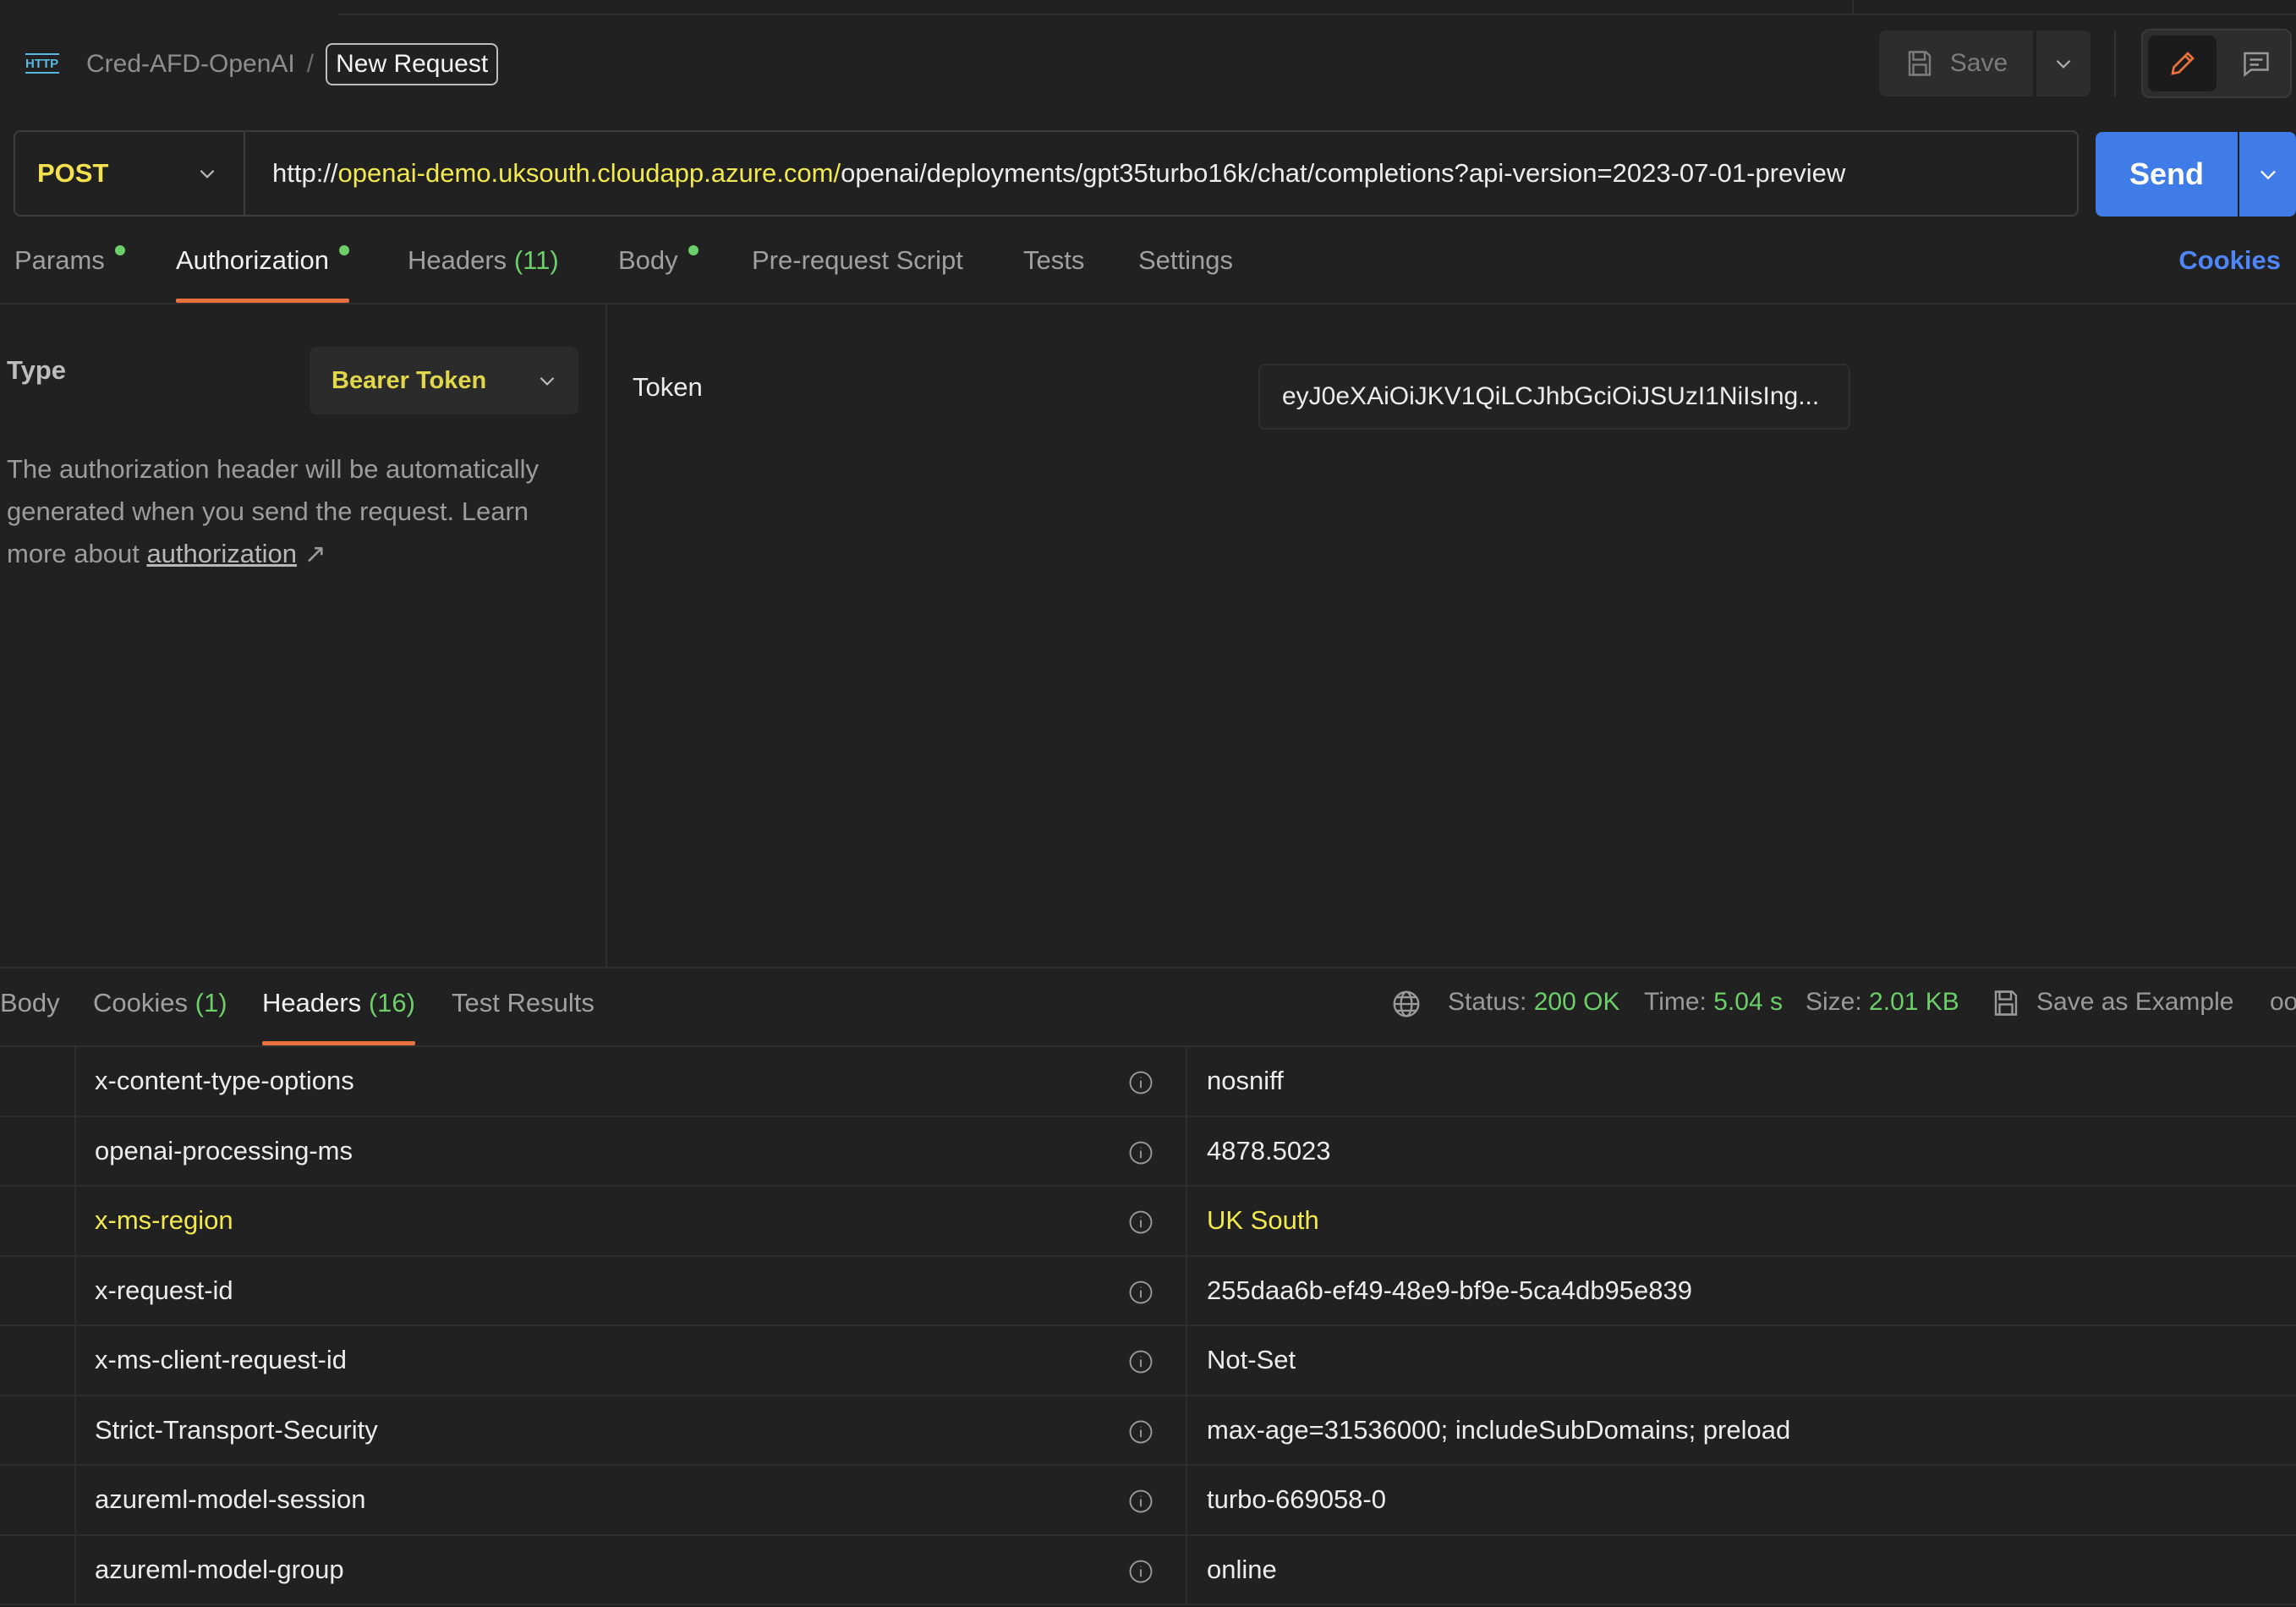  I want to click on tab-label: Pre-request Script, so click(857, 260).